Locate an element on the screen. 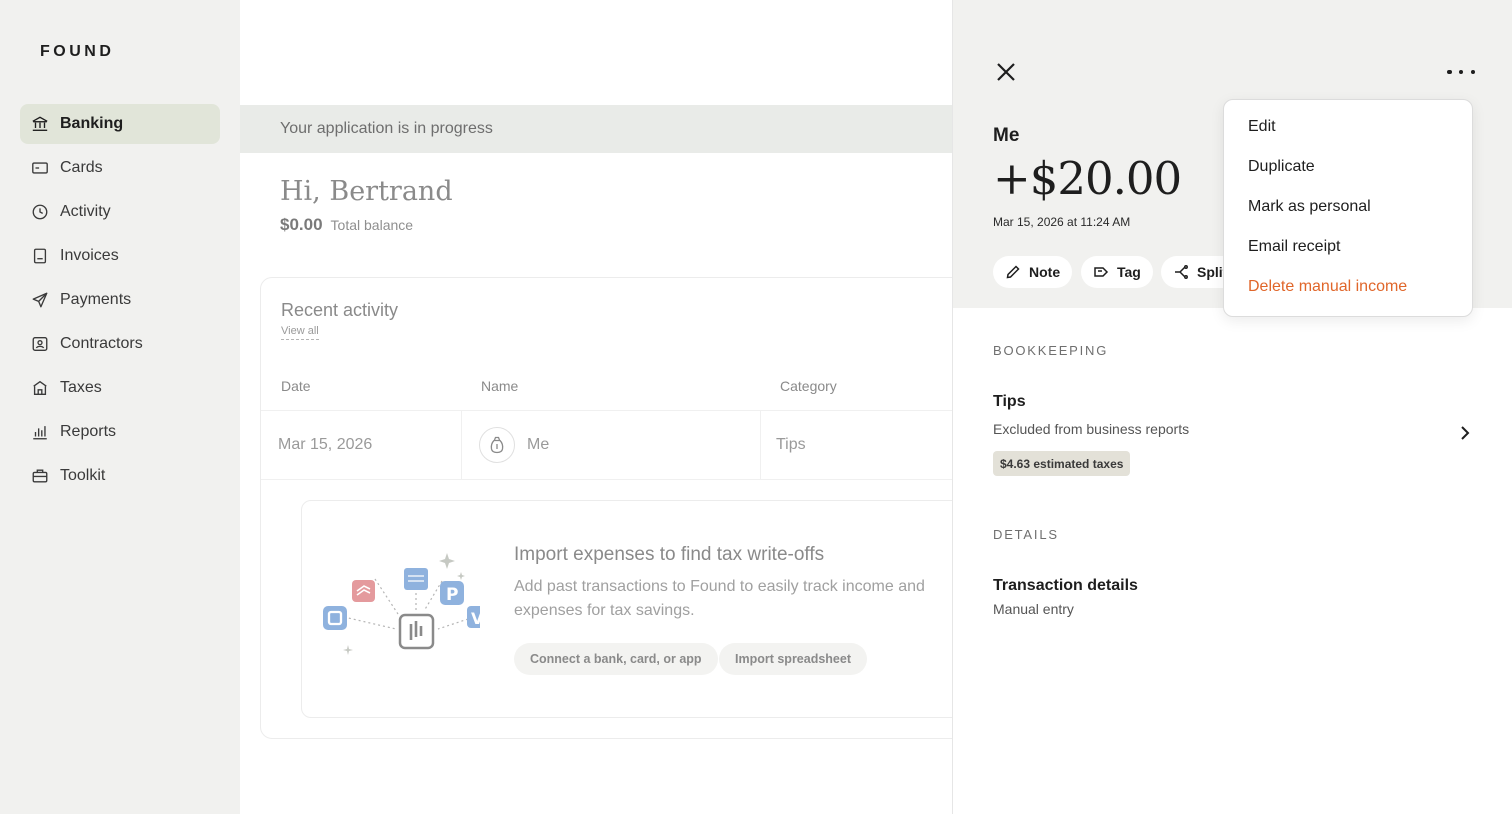  application-banner: Your application is in progress is located at coordinates (596, 129).